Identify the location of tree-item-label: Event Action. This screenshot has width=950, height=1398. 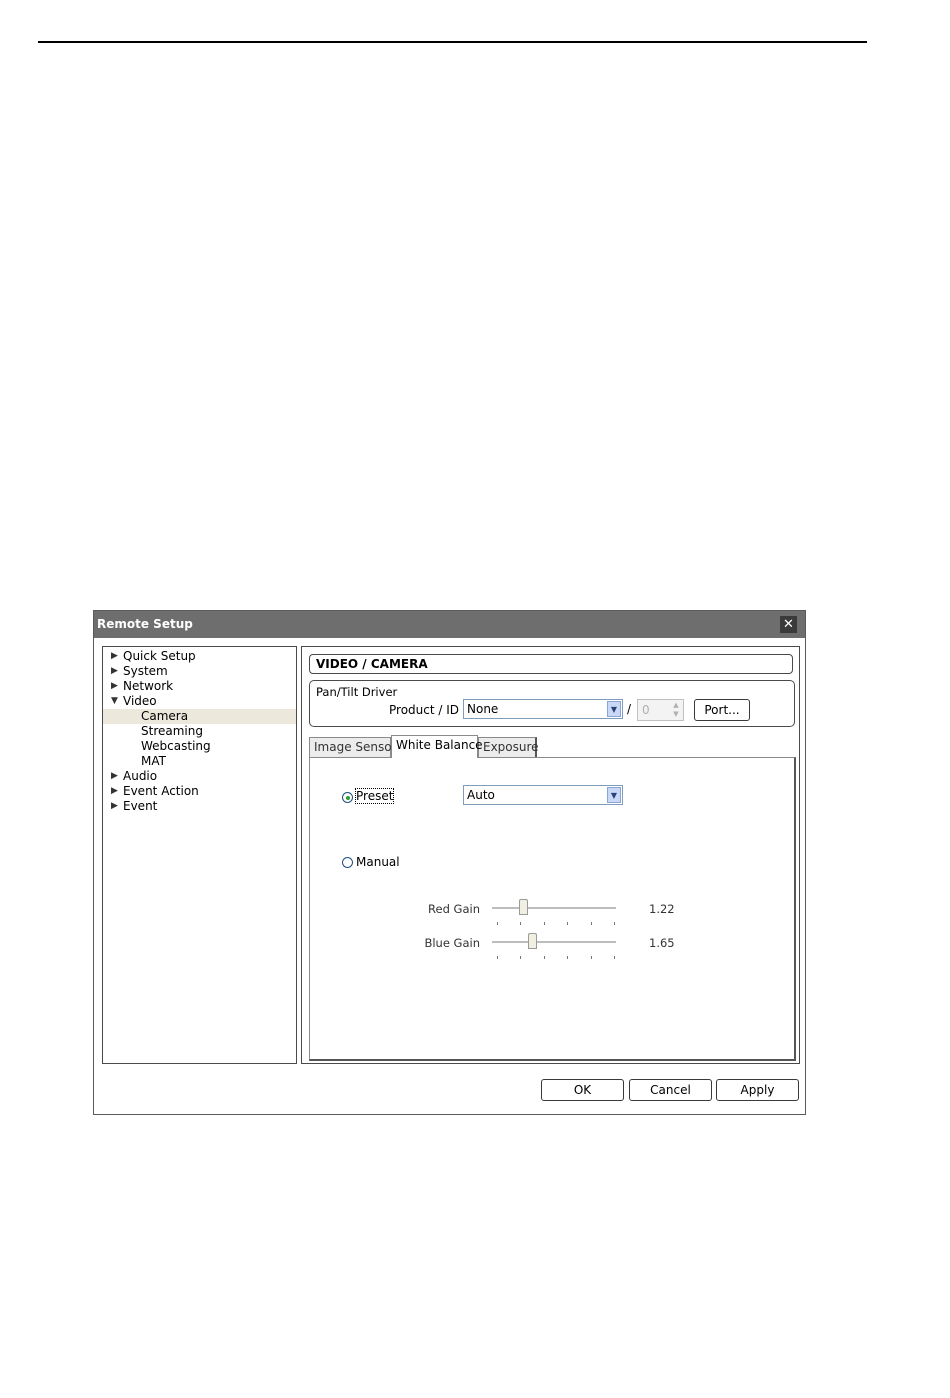
(161, 791).